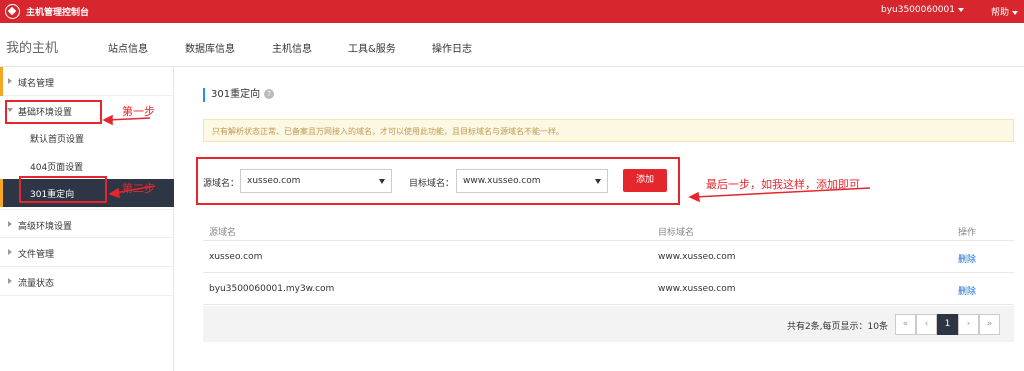 The width and height of the screenshot is (1024, 371). Describe the element at coordinates (968, 324) in the screenshot. I see `next-page-button: ›` at that location.